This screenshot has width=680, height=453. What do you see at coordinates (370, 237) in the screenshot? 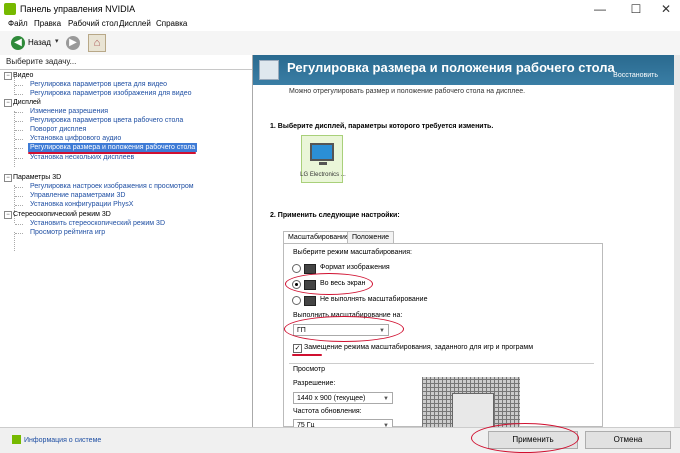
I see `tab-position: Положение` at bounding box center [370, 237].